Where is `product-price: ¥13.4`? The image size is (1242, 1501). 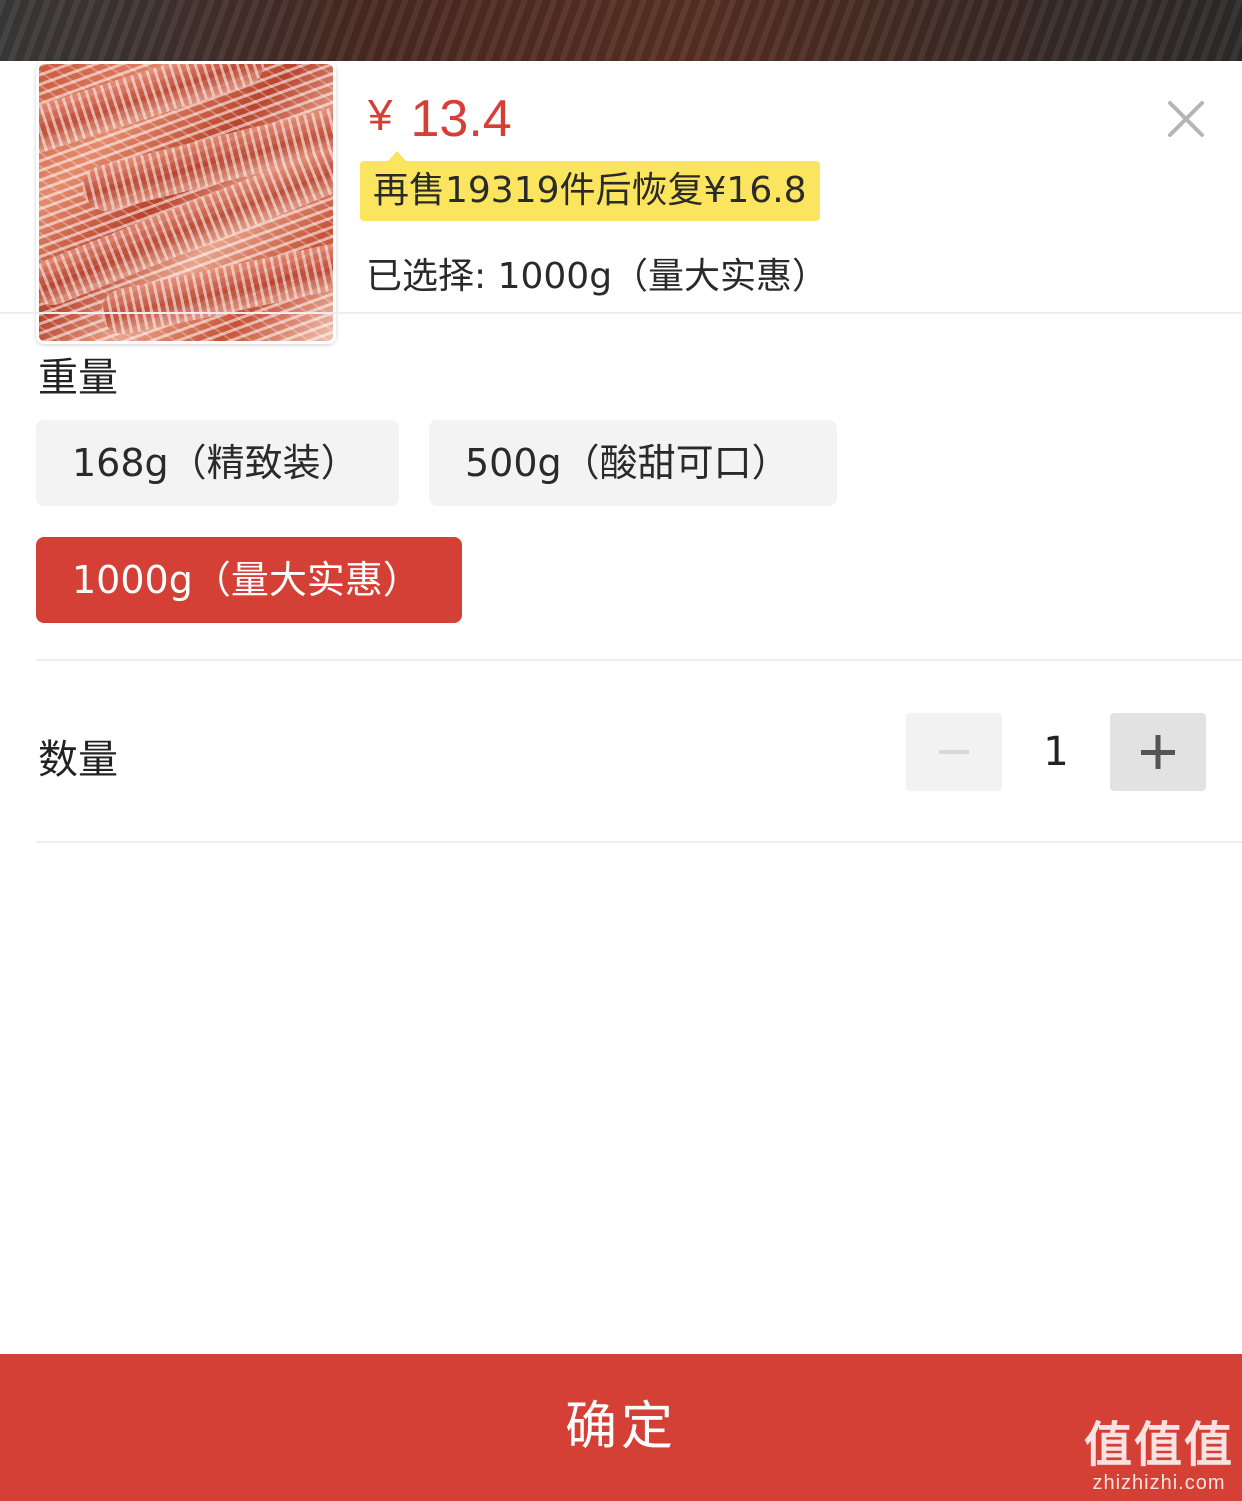
product-price: ¥13.4 is located at coordinates (440, 119).